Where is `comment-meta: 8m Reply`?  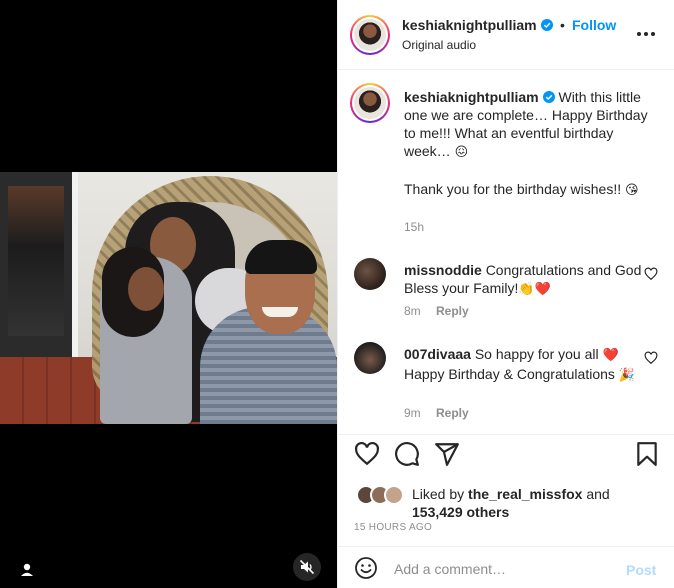 comment-meta: 8m Reply is located at coordinates (436, 311).